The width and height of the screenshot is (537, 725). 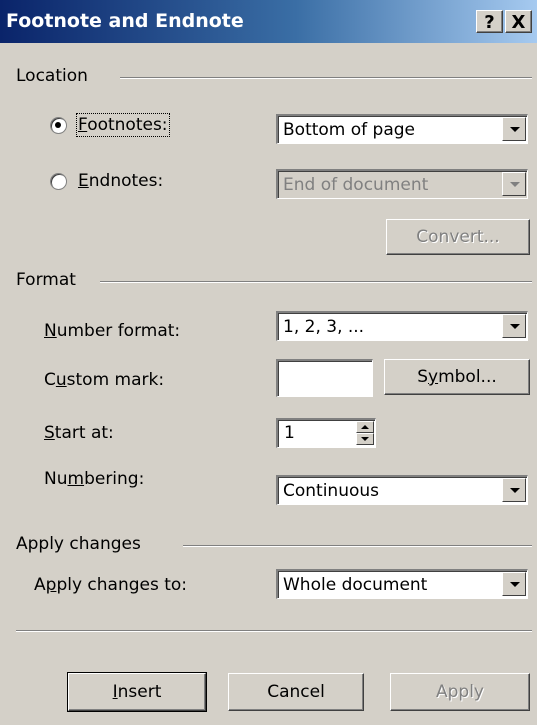 I want to click on format-group-label: Format, so click(x=46, y=280).